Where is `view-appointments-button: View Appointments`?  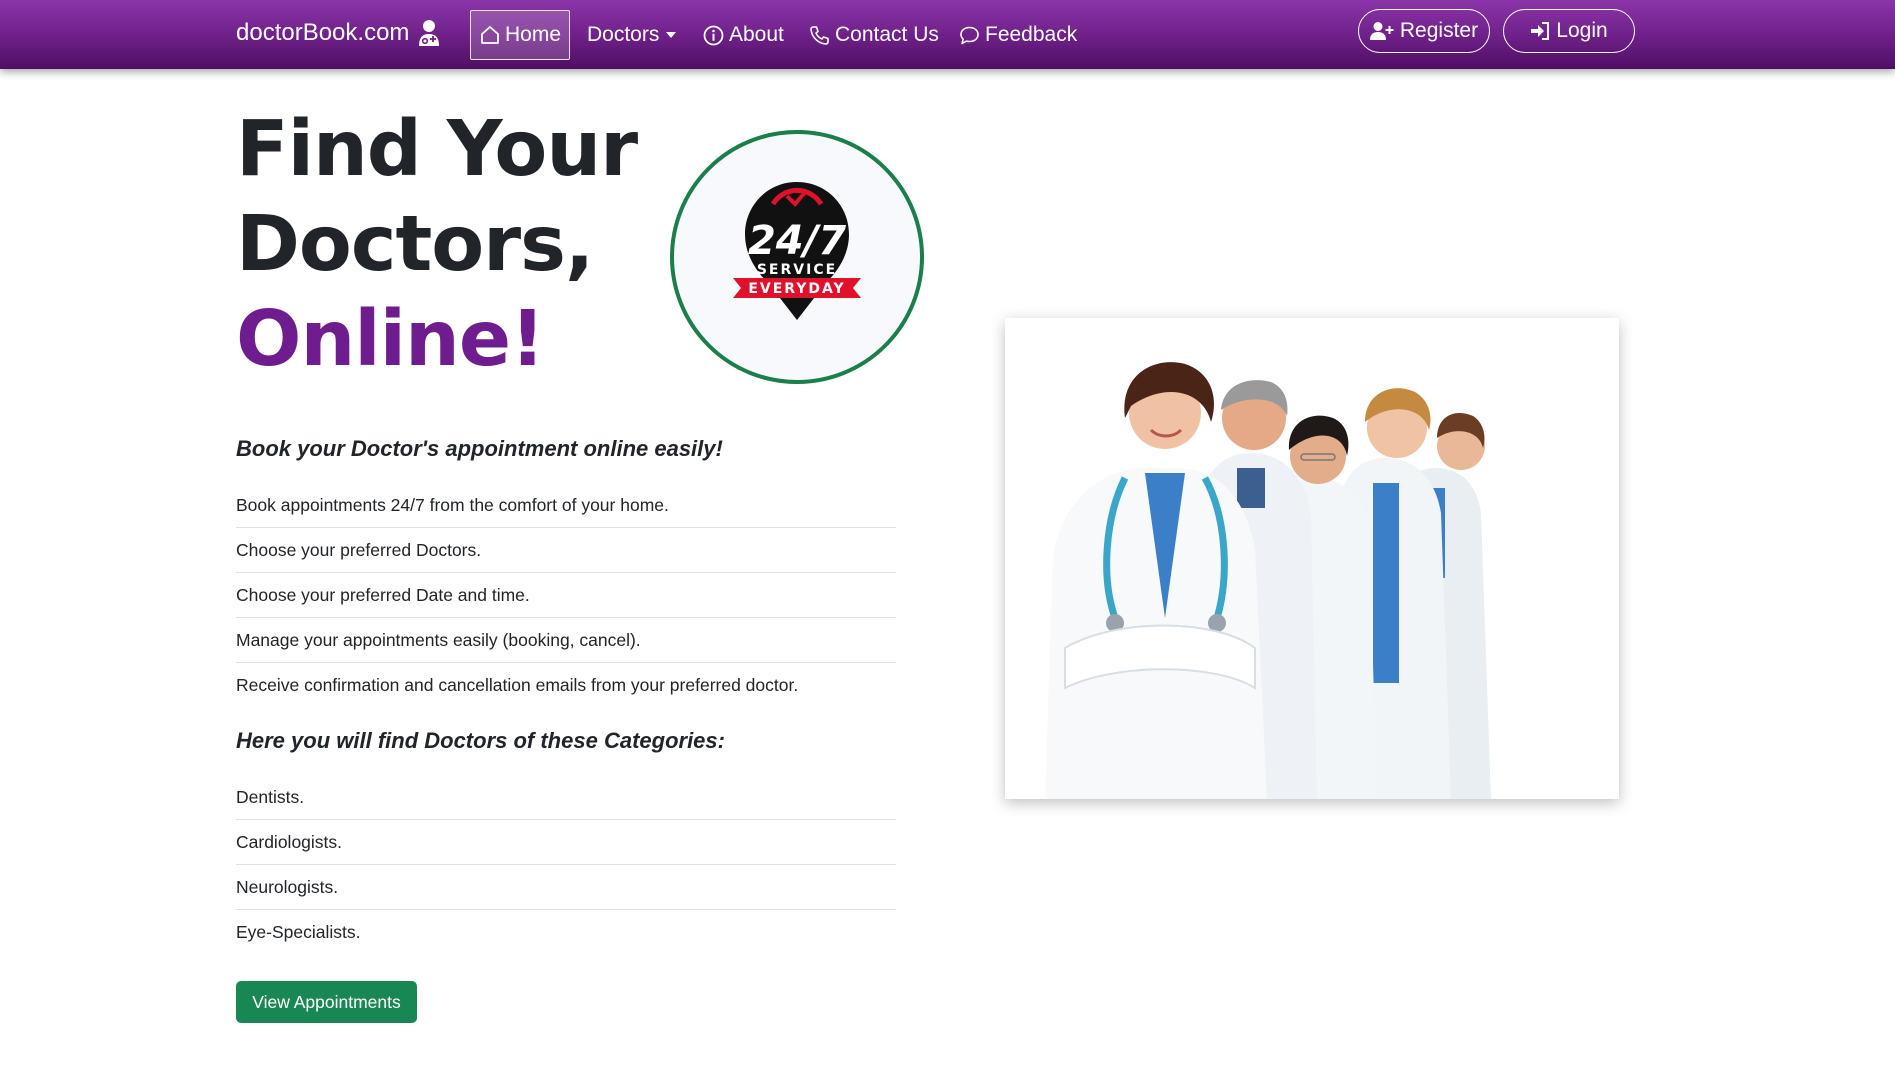 view-appointments-button: View Appointments is located at coordinates (326, 1002).